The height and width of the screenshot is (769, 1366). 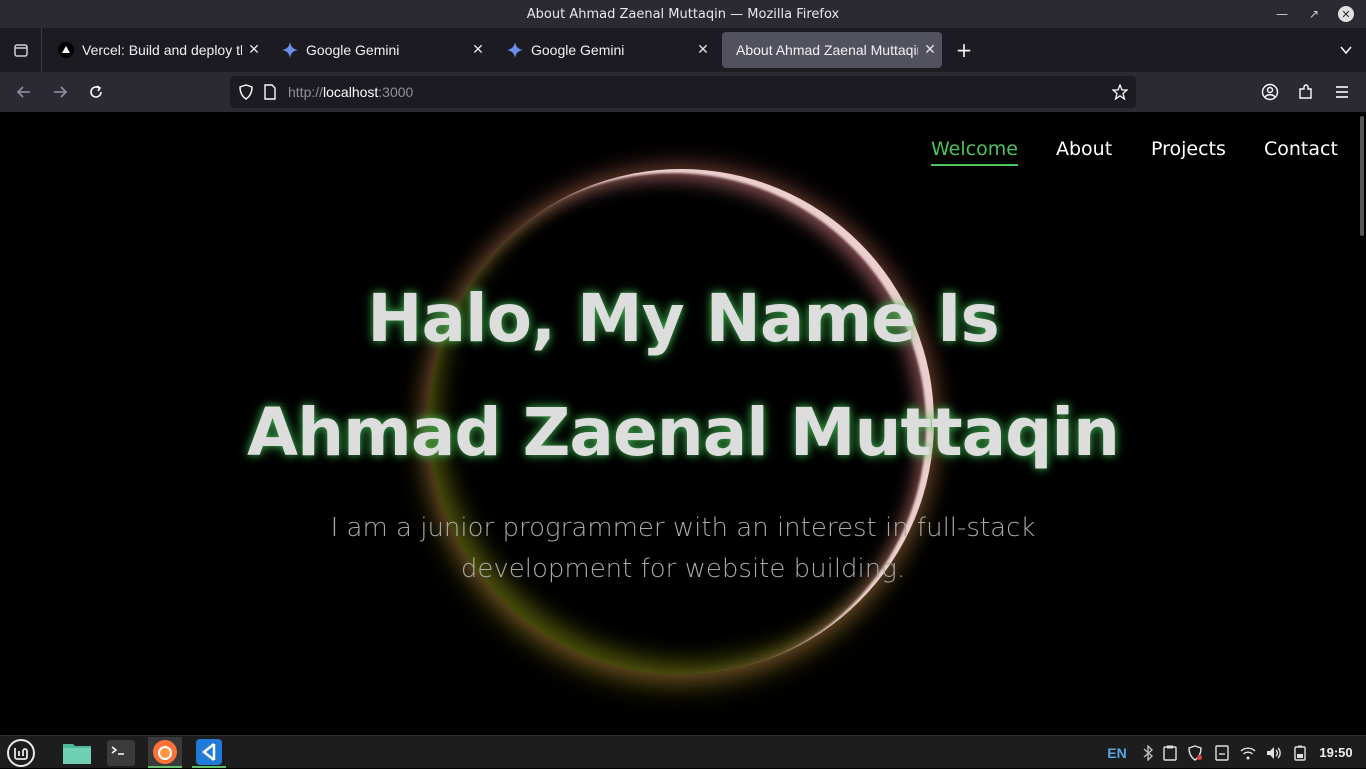 I want to click on url-port: :3000, so click(x=396, y=92).